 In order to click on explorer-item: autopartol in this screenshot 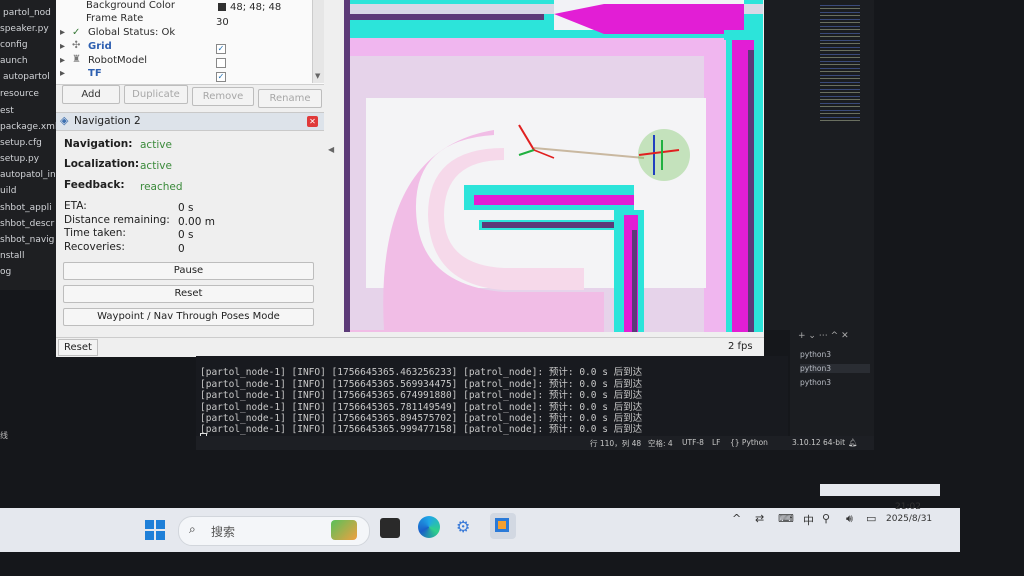, I will do `click(26, 77)`.